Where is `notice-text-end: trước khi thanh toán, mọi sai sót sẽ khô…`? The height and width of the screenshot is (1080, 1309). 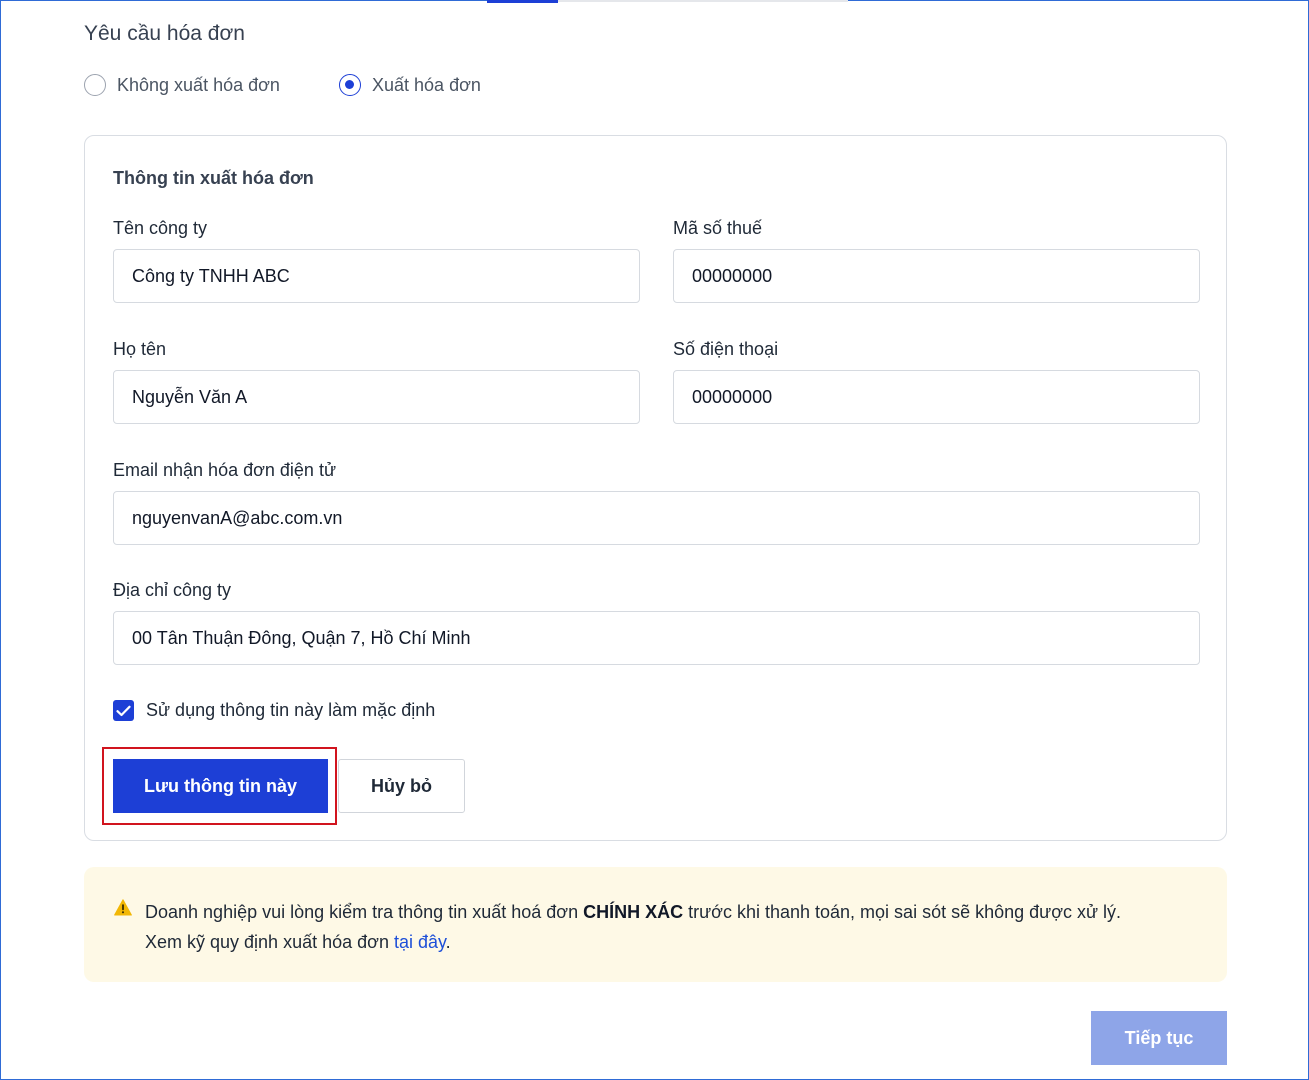
notice-text-end: trước khi thanh toán, mọi sai sót sẽ khô… is located at coordinates (902, 912).